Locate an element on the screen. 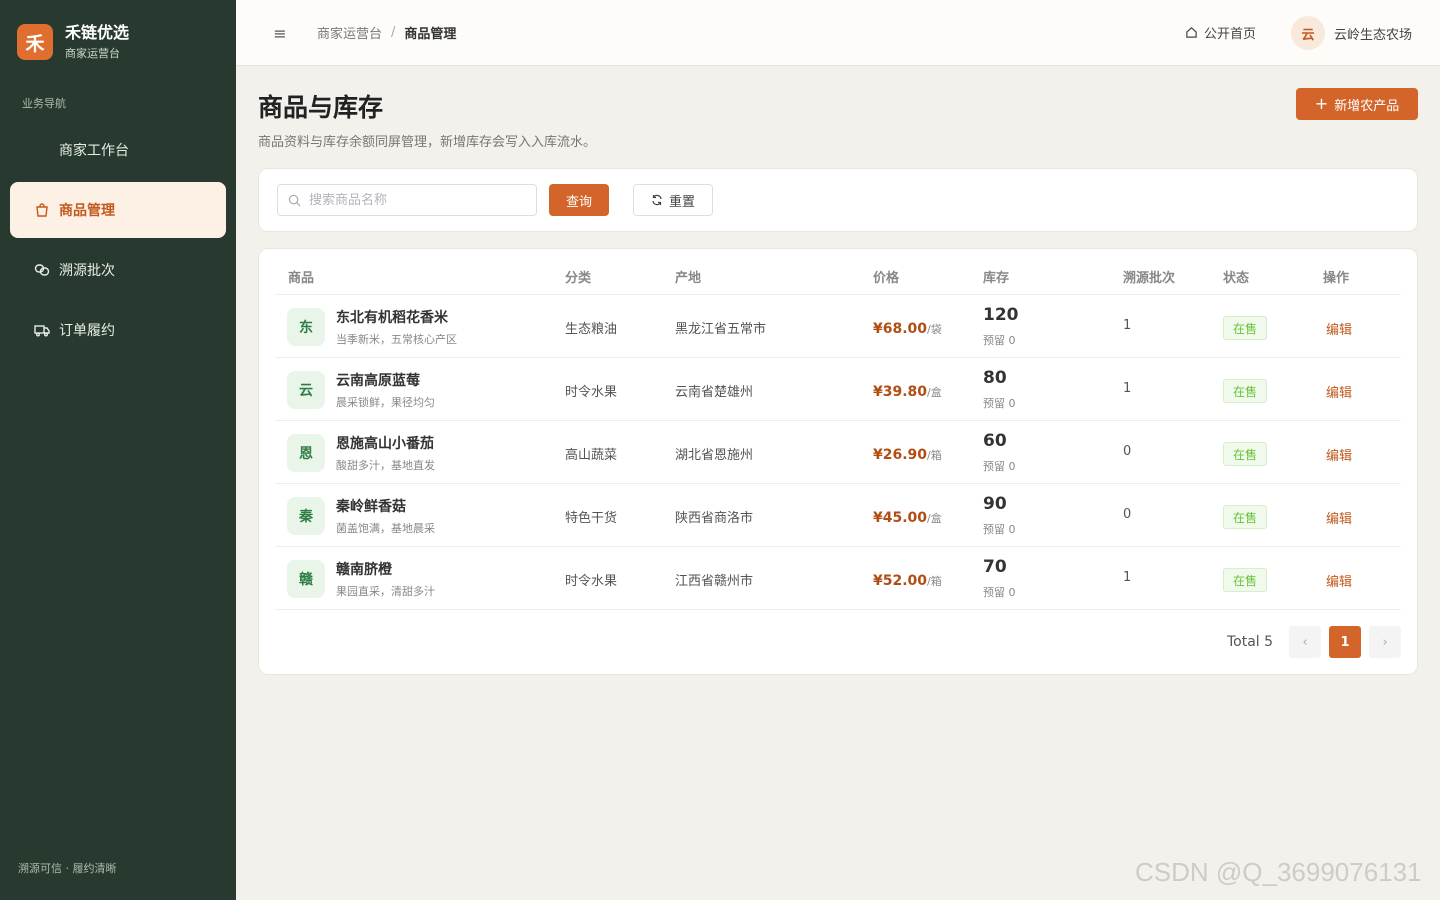  price-unit: /盒 is located at coordinates (934, 518).